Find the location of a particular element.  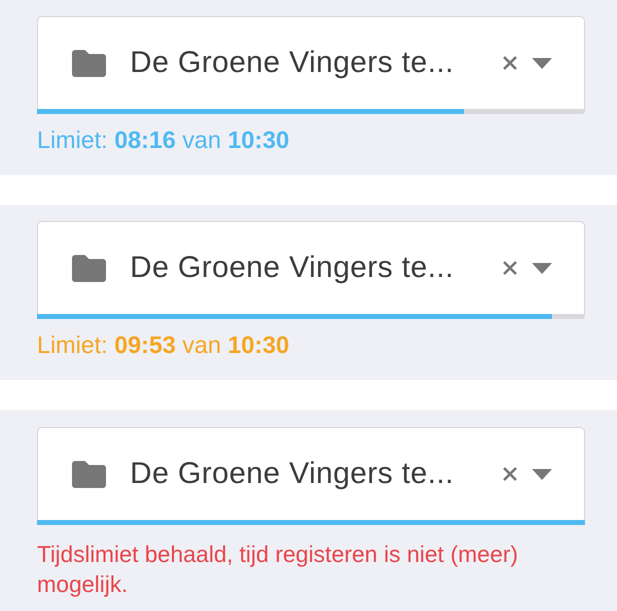

limit-text: Limiet: 08:16 van 10:30 is located at coordinates (163, 141).